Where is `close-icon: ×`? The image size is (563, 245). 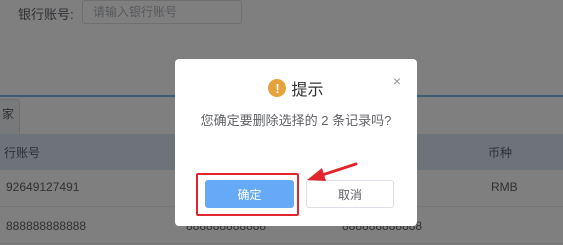 close-icon: × is located at coordinates (397, 81).